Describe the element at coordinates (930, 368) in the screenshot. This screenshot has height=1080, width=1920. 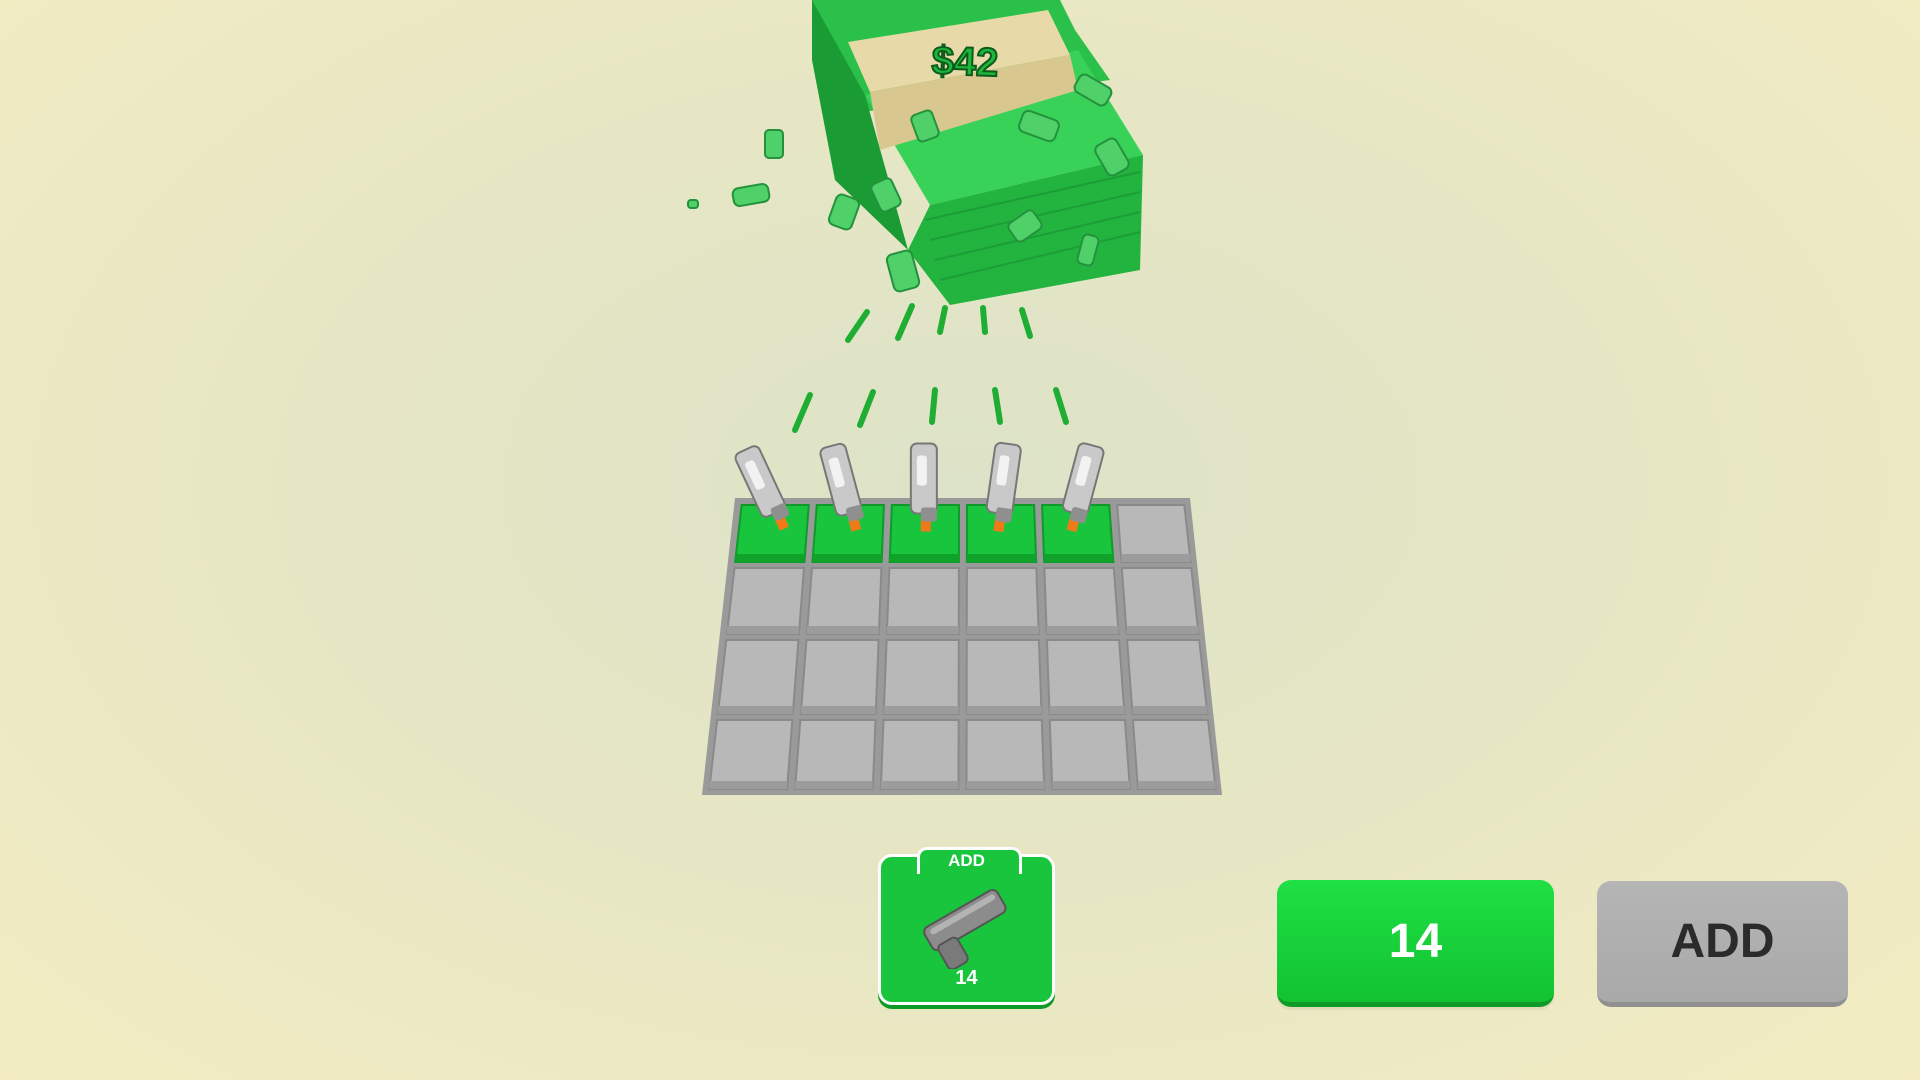
I see `bullet-streaks` at that location.